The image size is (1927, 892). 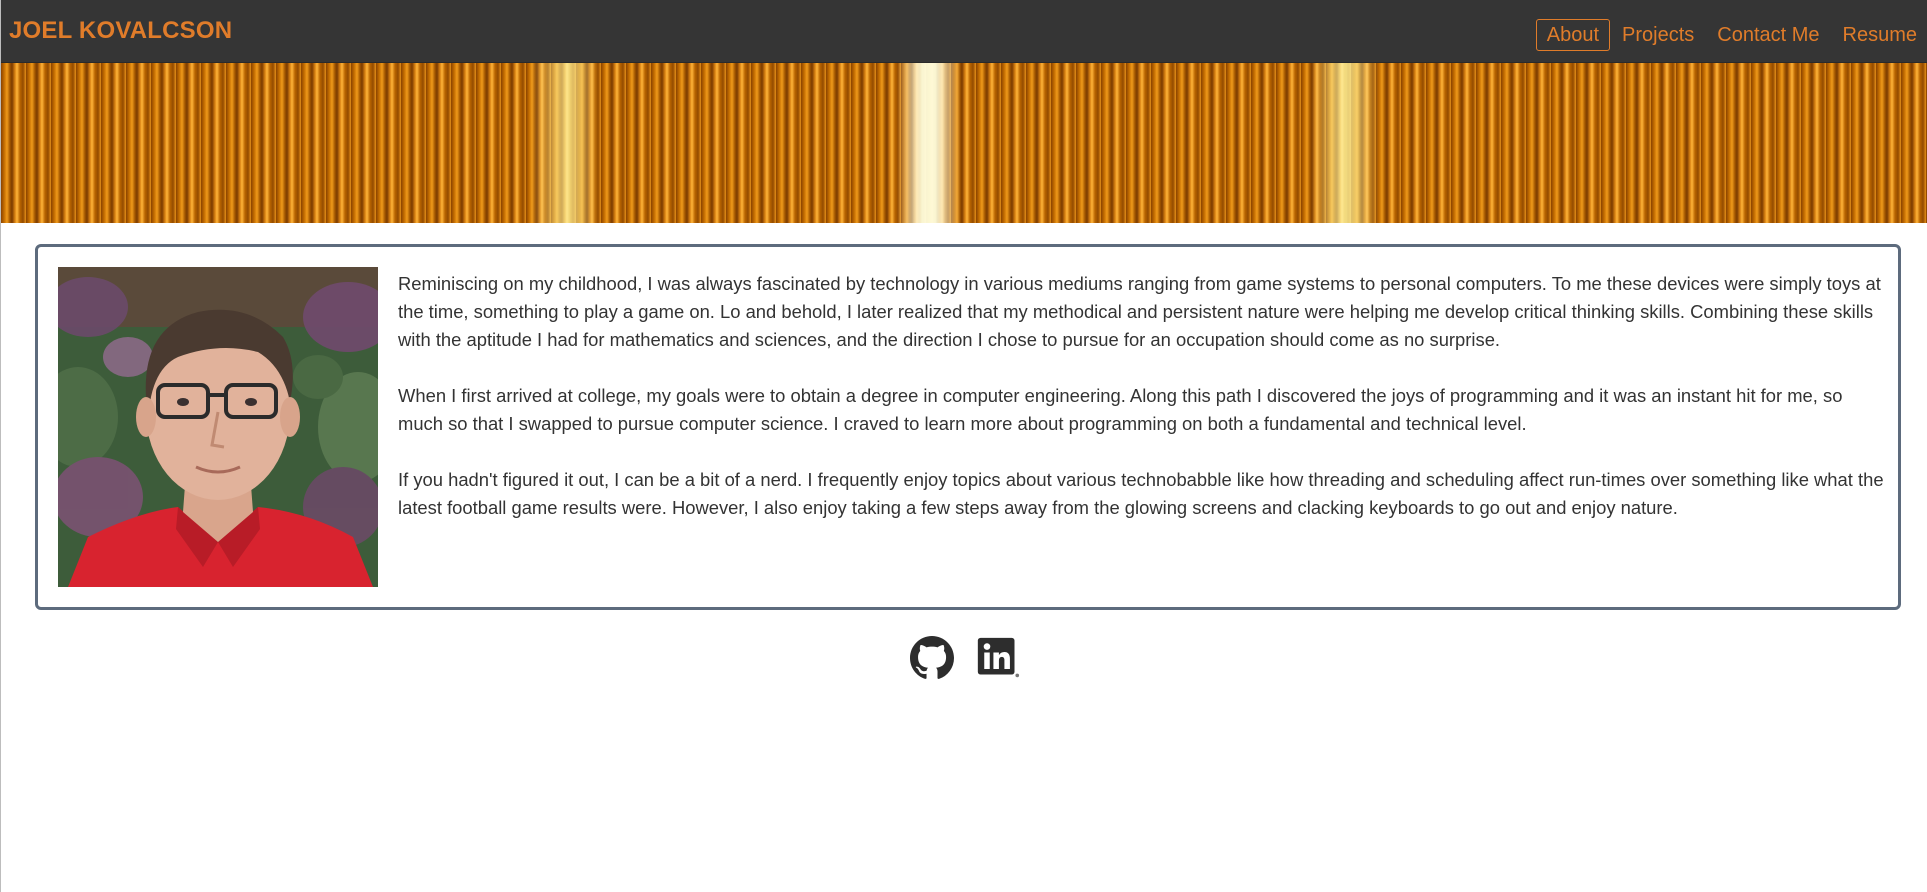 I want to click on nav-link-about: About, so click(x=1572, y=35).